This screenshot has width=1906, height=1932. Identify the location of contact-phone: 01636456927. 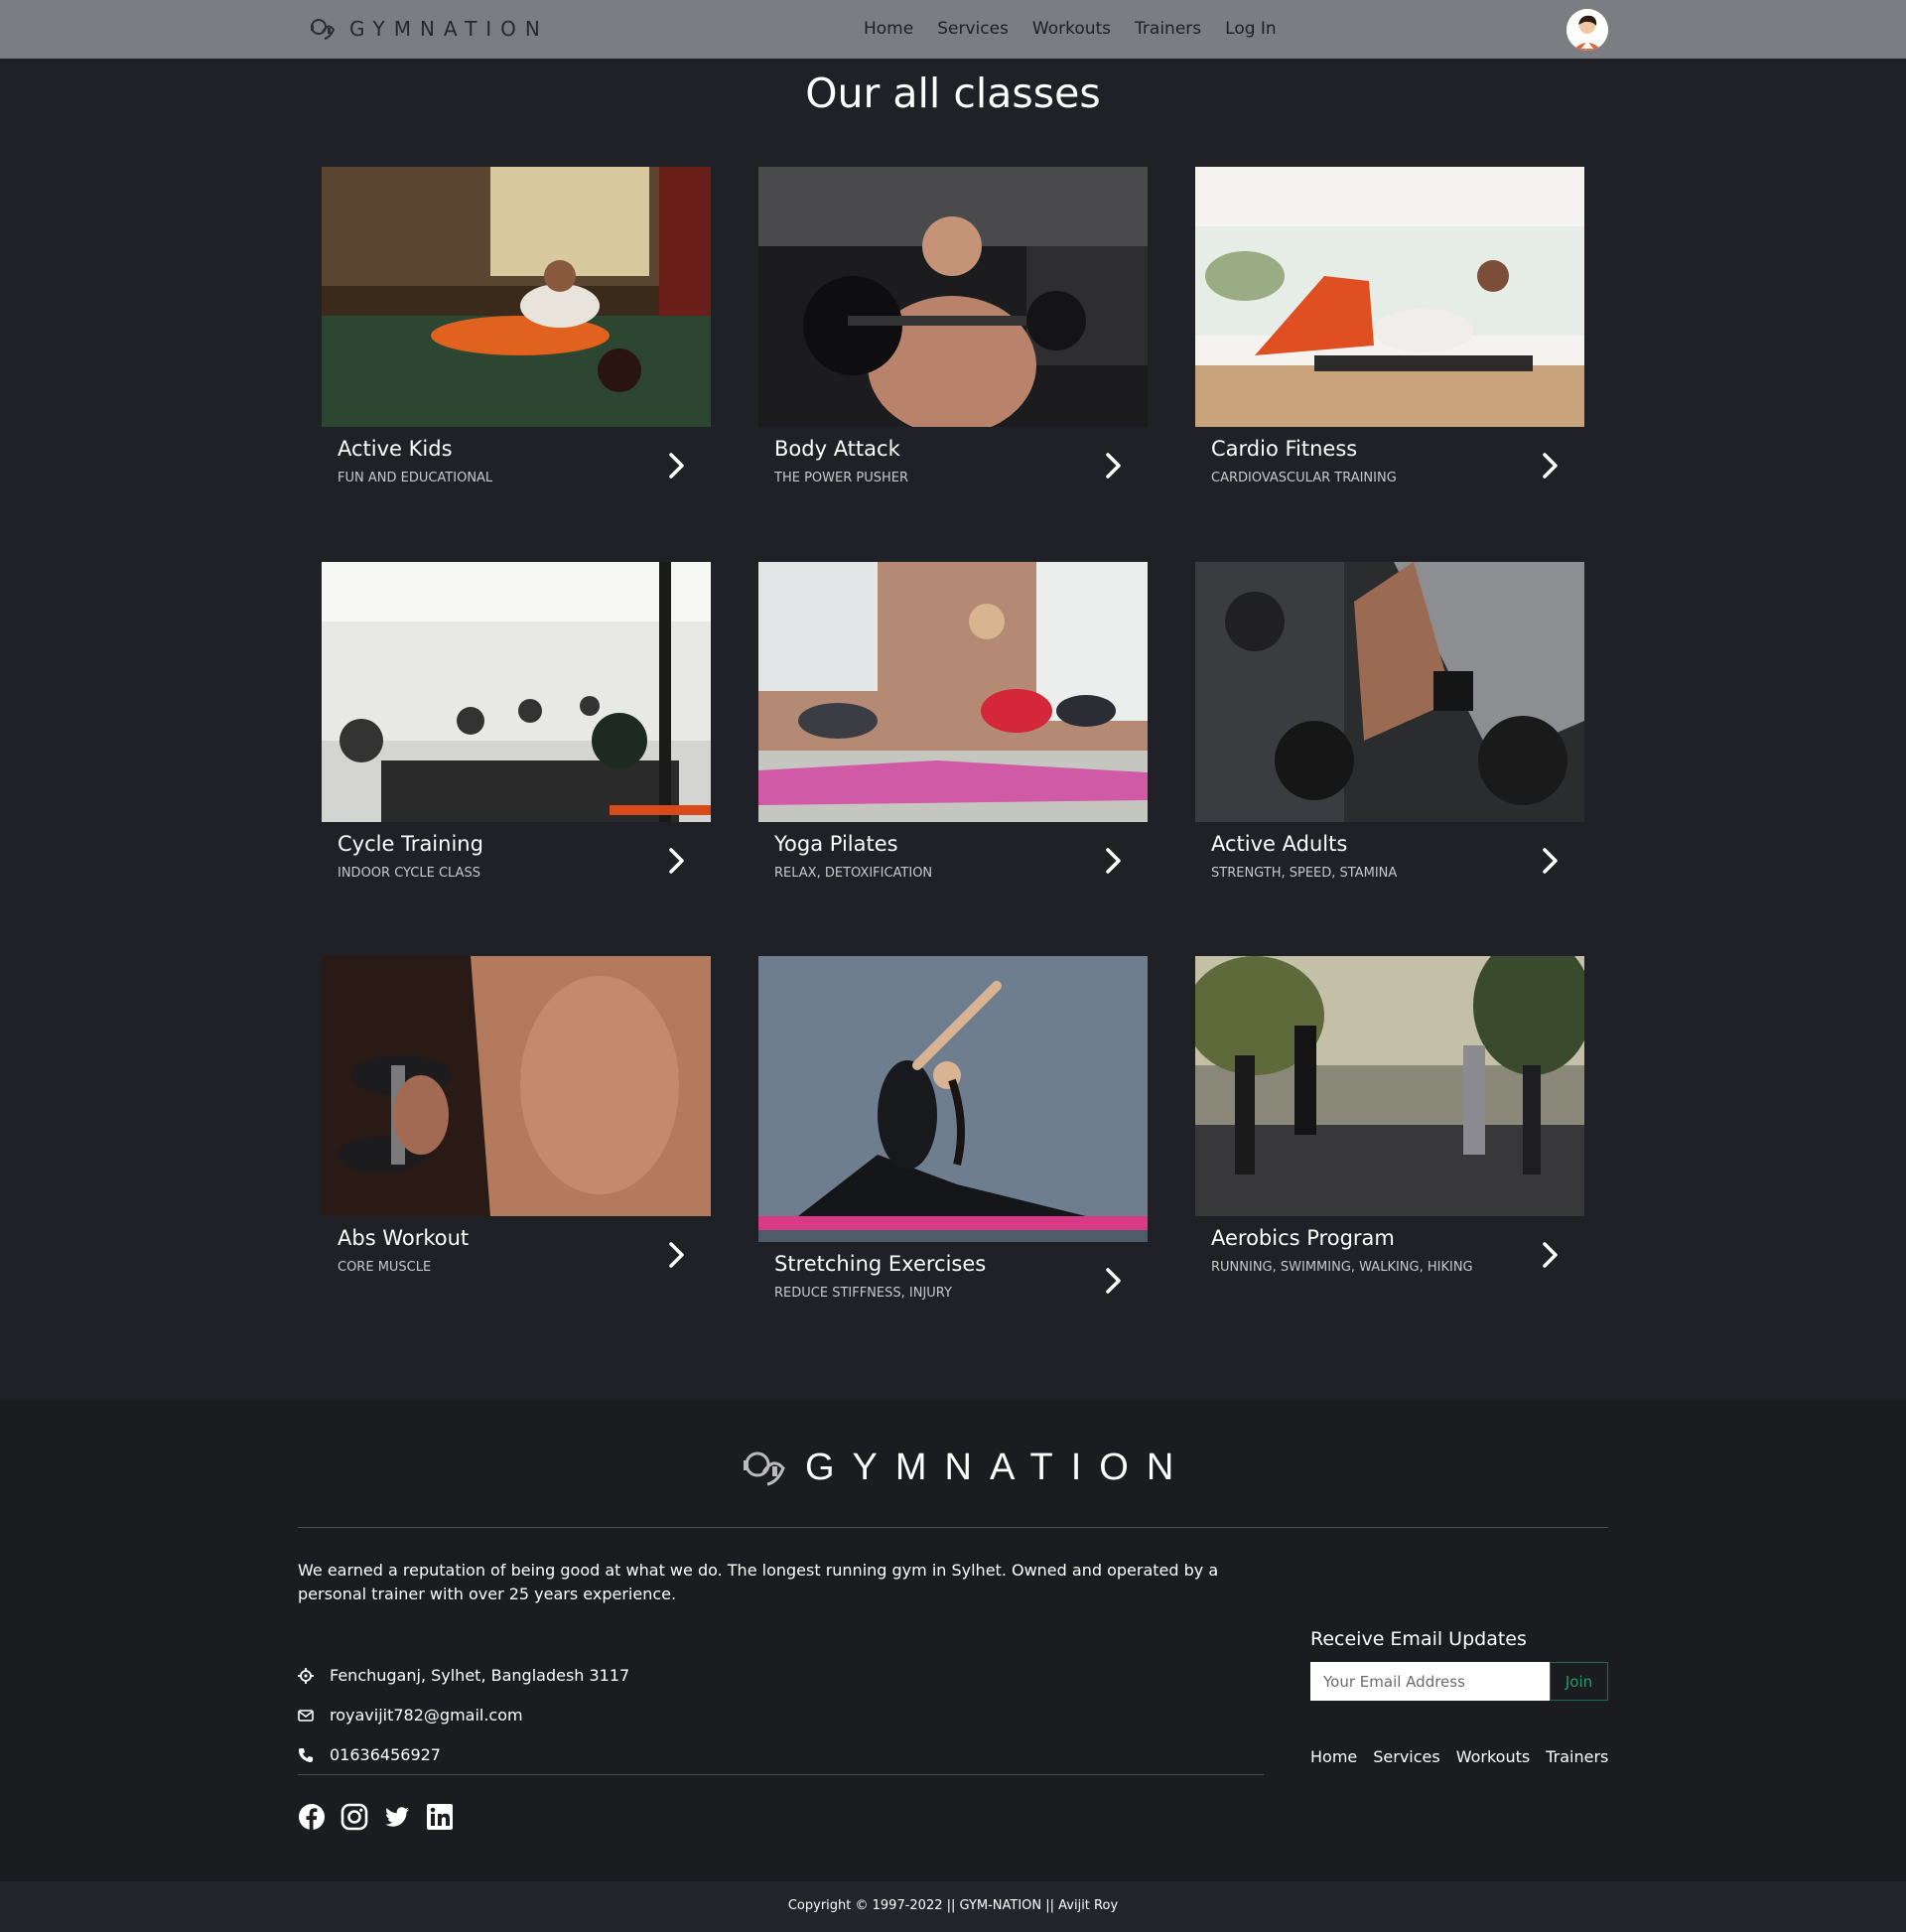
(369, 1754).